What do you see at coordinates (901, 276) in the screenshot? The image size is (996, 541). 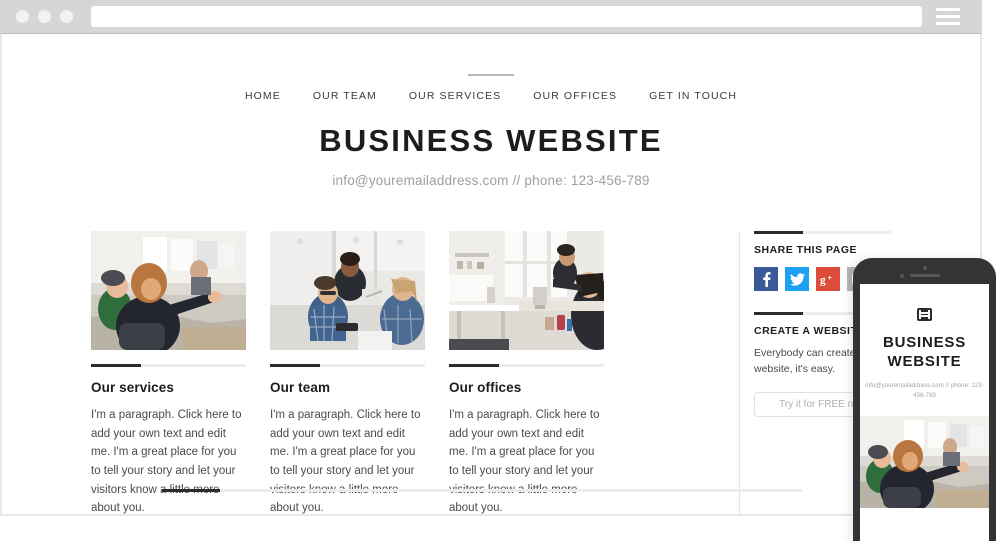 I see `phone-sensor-icon` at bounding box center [901, 276].